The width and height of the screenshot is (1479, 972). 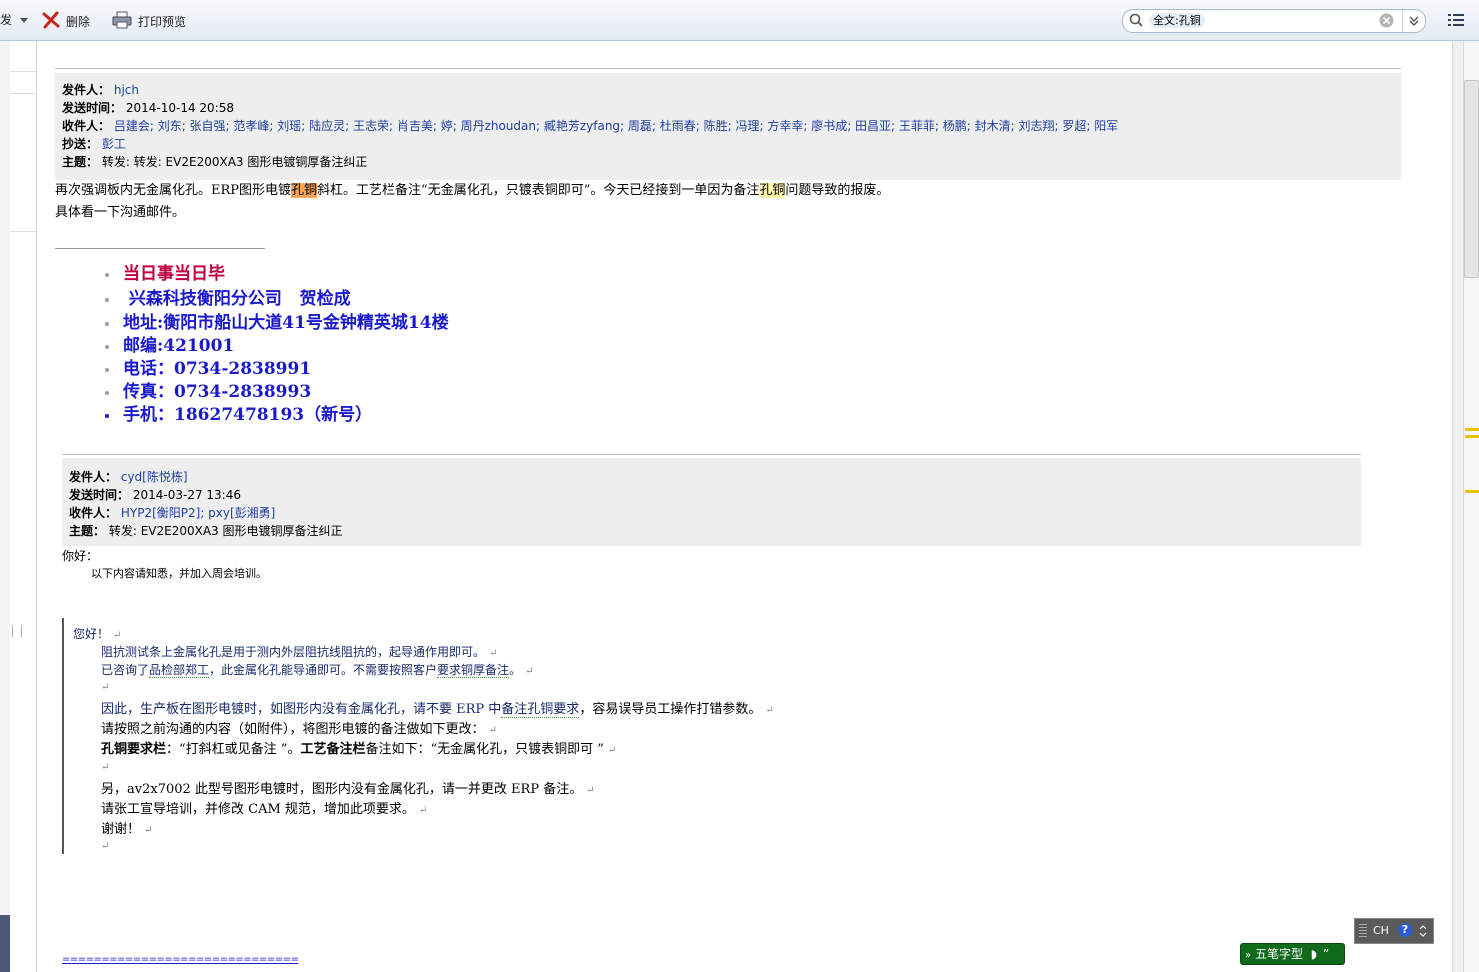 I want to click on signature-text: 兴森科技衡阳分公司 贺检成, so click(x=237, y=299).